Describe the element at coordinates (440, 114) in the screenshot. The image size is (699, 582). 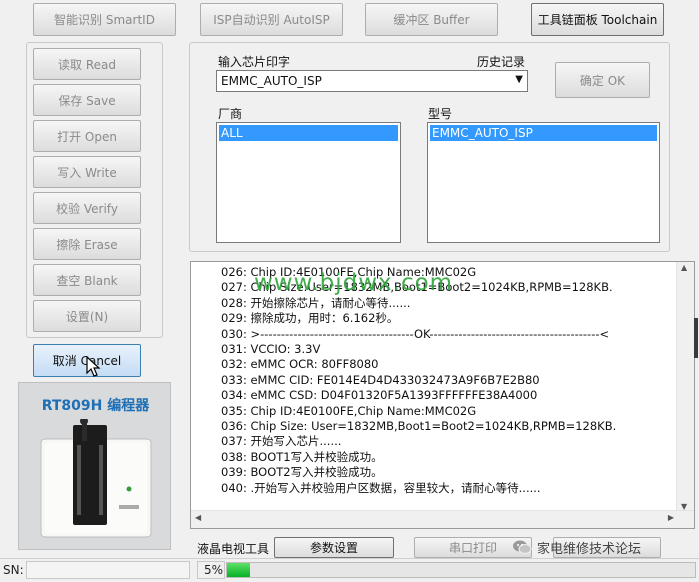
I see `model-label: 型号` at that location.